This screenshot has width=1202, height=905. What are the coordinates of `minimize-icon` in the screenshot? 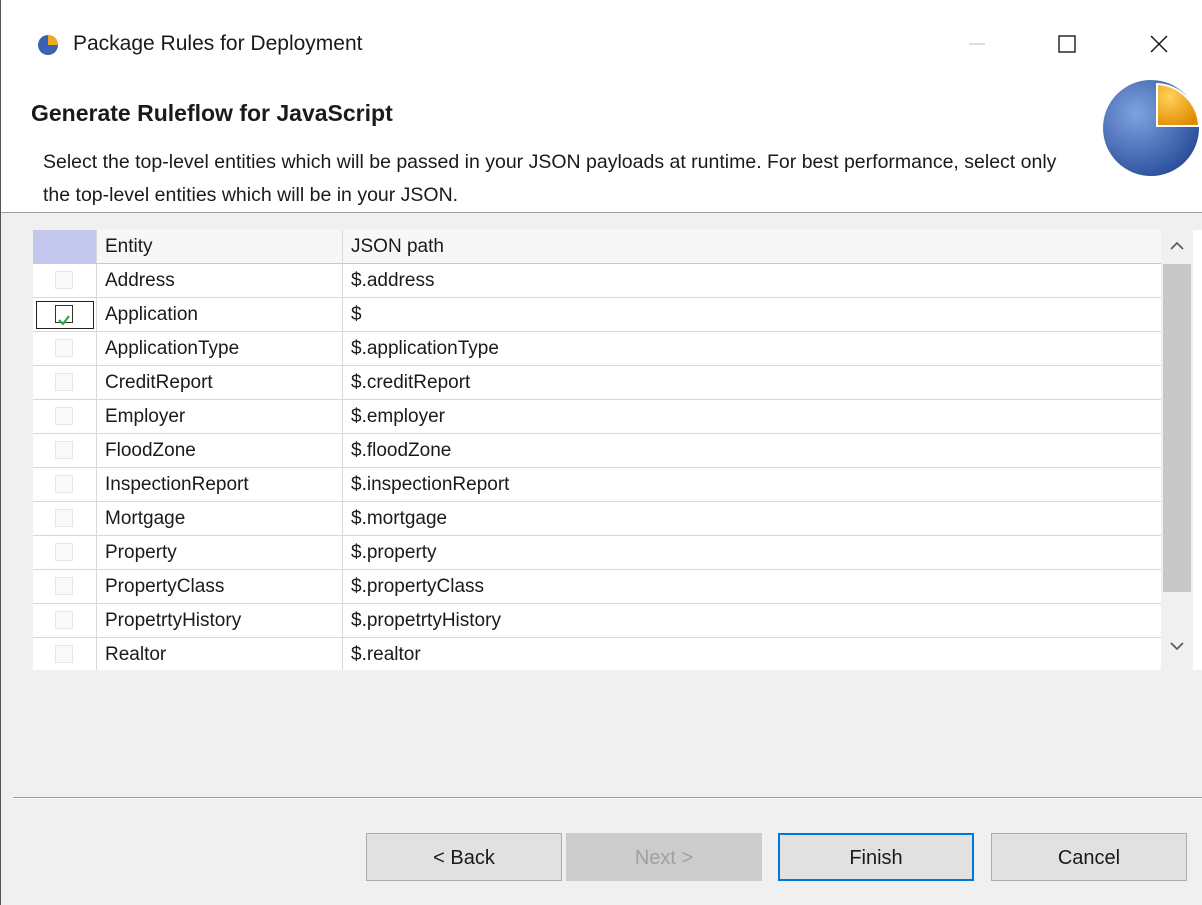 It's located at (977, 44).